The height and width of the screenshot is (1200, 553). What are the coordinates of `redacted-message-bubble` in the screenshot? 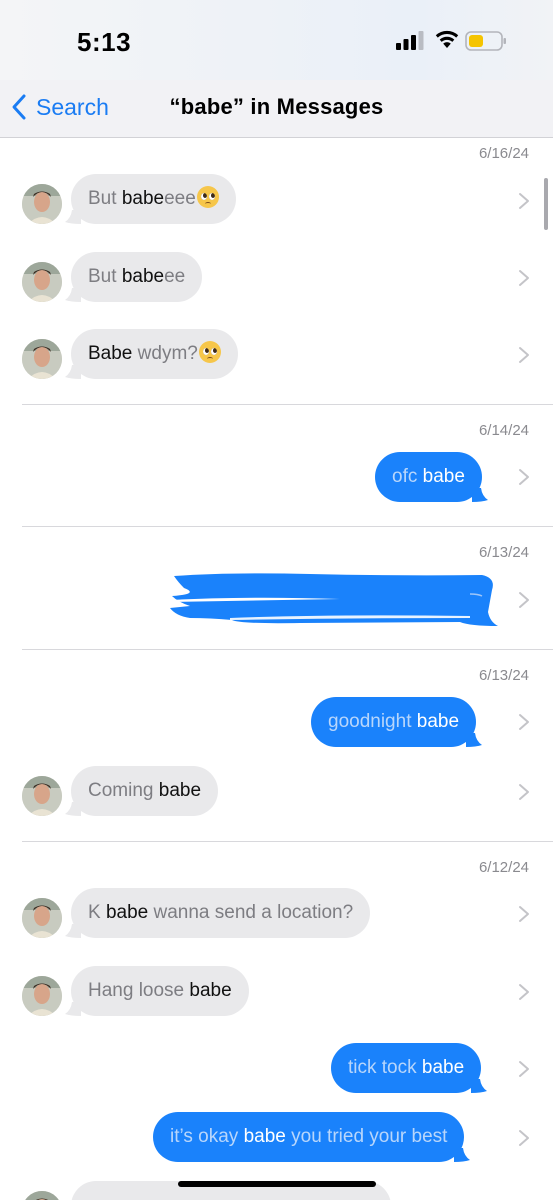 It's located at (334, 599).